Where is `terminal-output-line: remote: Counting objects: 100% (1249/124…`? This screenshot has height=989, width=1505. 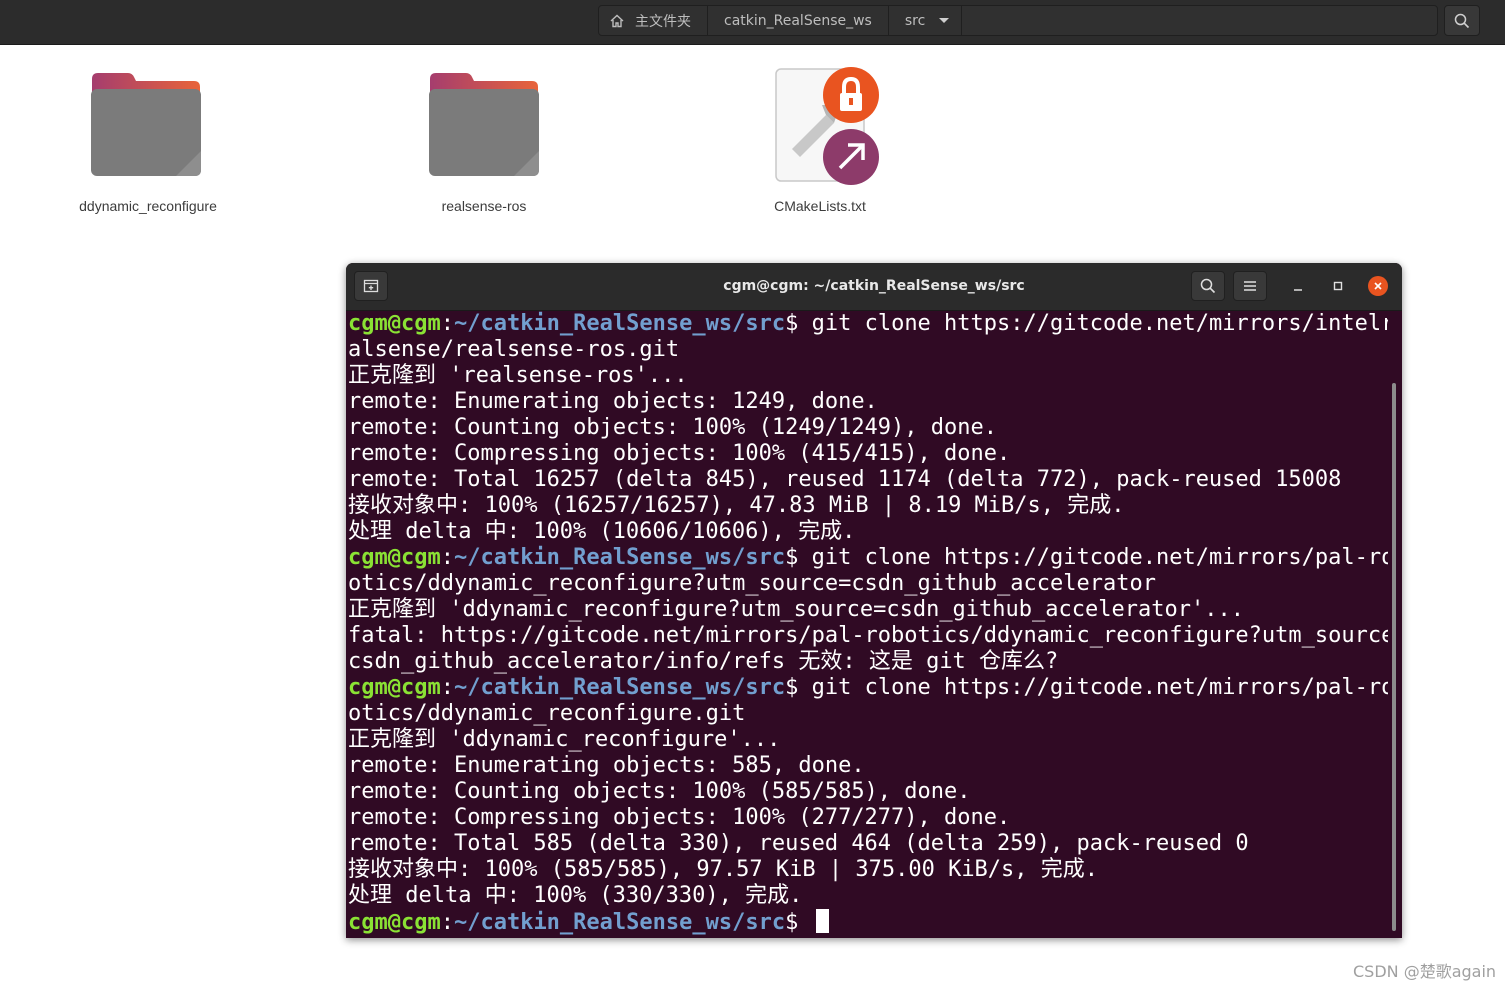 terminal-output-line: remote: Counting objects: 100% (1249/124… is located at coordinates (673, 427).